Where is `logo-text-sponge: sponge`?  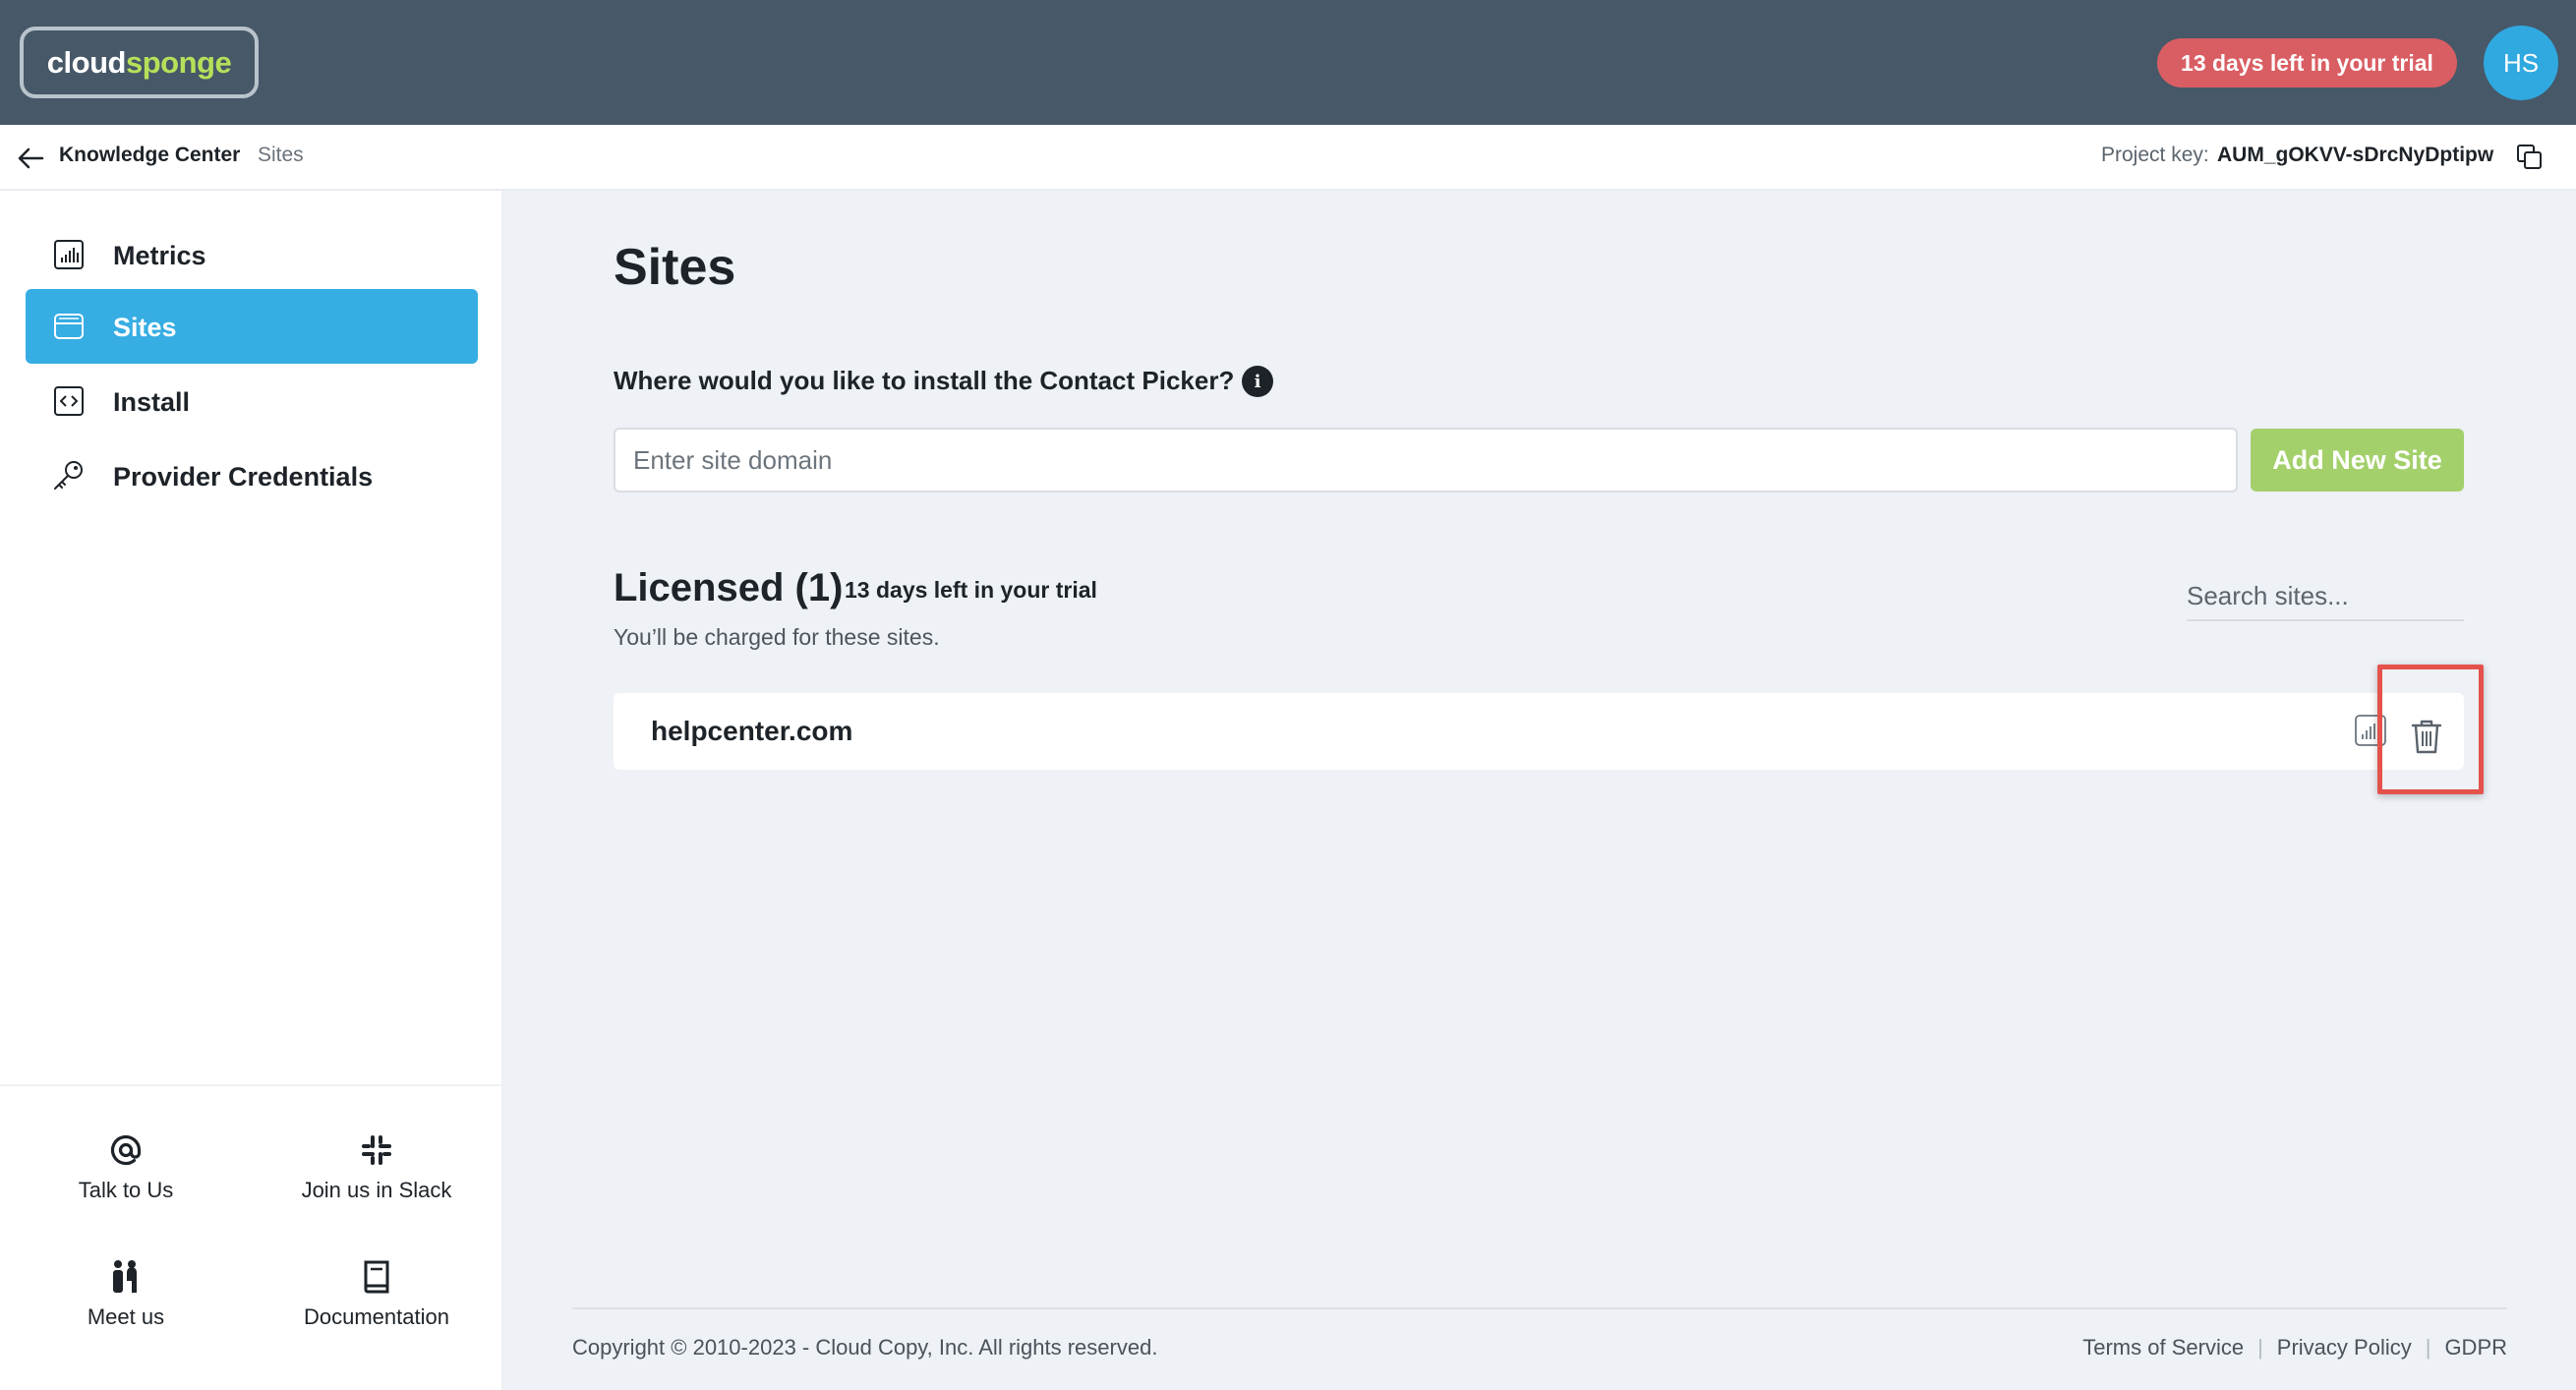 logo-text-sponge: sponge is located at coordinates (178, 62).